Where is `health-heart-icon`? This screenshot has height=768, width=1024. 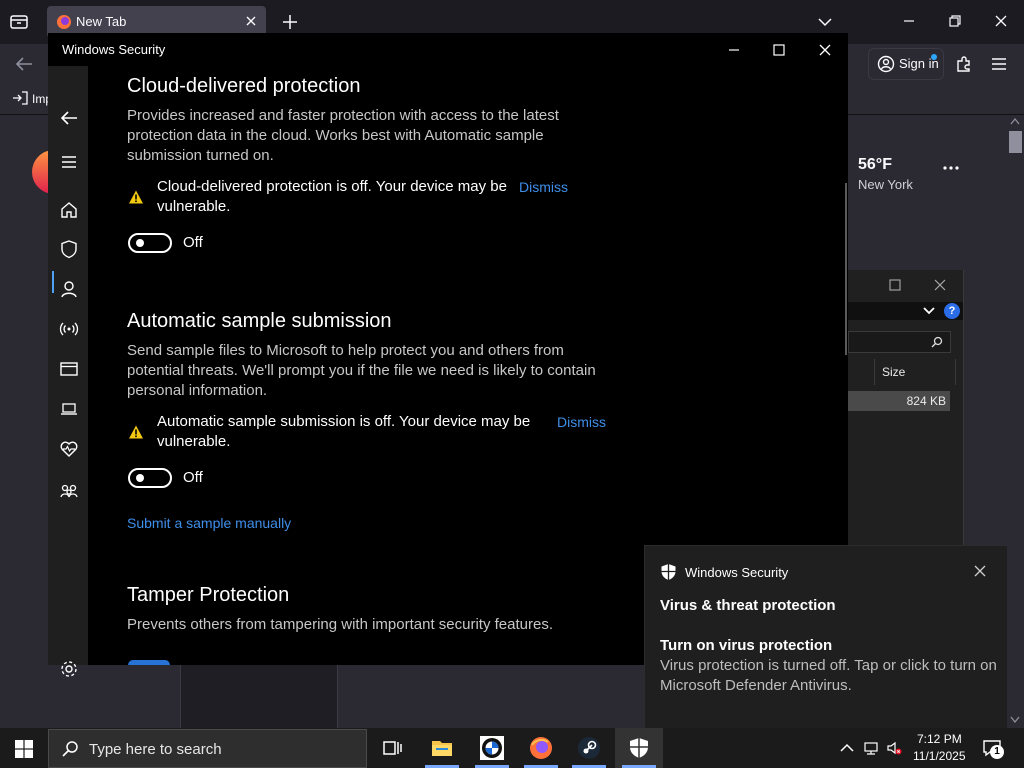
health-heart-icon is located at coordinates (69, 449).